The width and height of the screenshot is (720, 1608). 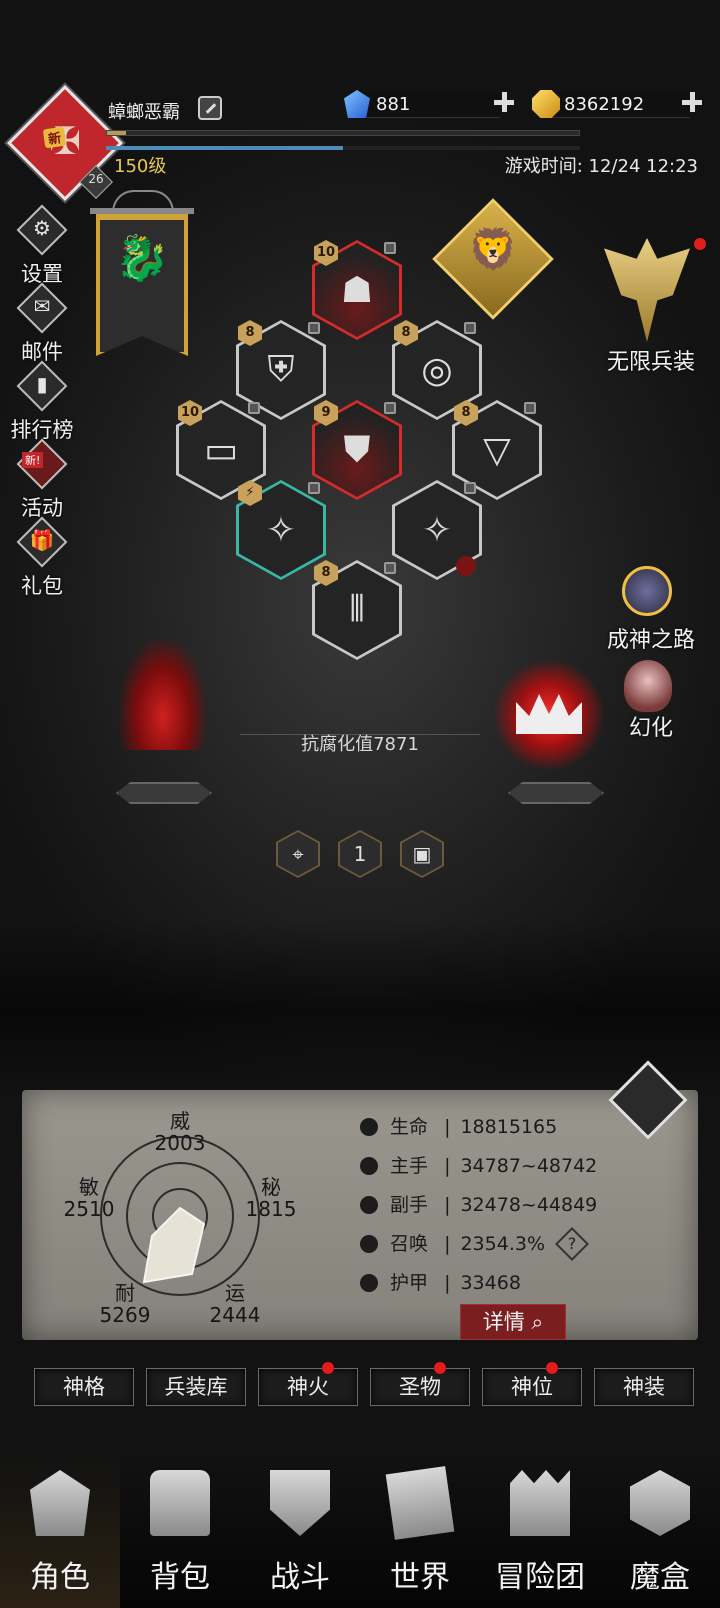 I want to click on armor-icon, so click(x=369, y=1283).